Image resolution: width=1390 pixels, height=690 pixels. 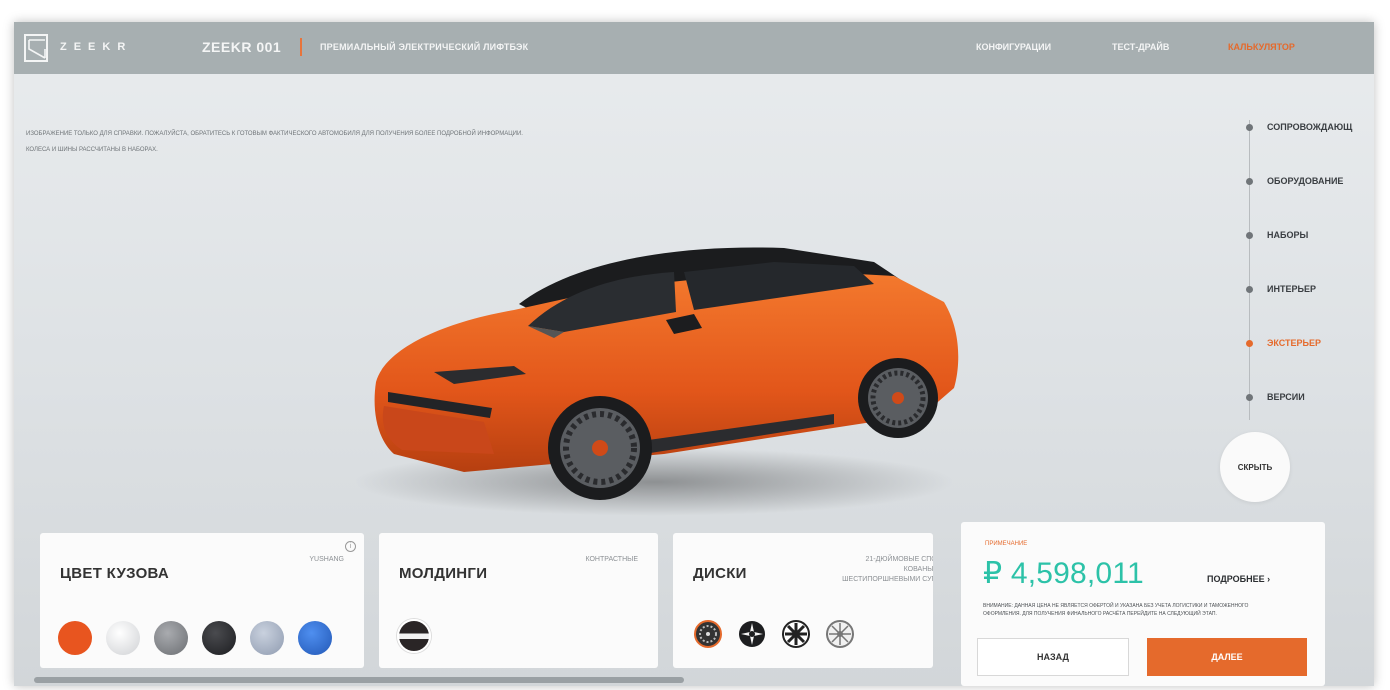 I want to click on body-color-value: YUSHANG, so click(x=326, y=559).